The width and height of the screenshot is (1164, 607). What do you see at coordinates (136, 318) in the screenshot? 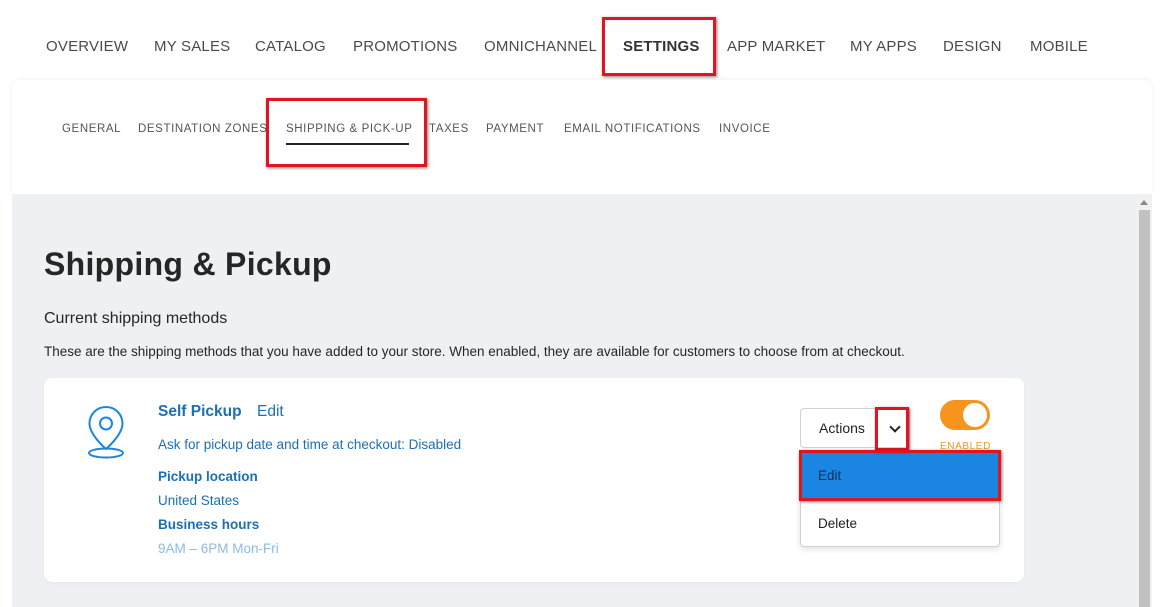
I see `section-title: Current shipping methods` at bounding box center [136, 318].